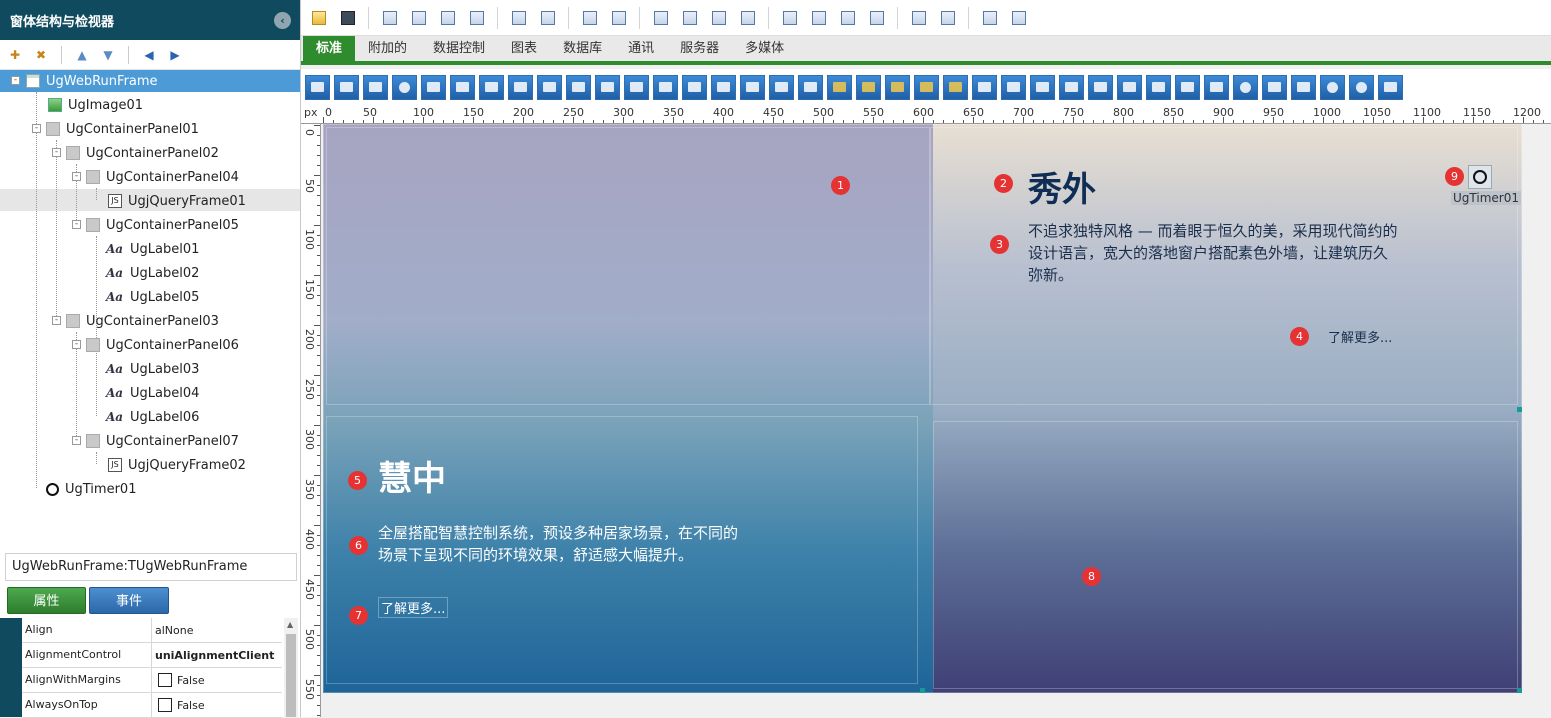  What do you see at coordinates (152, 393) in the screenshot?
I see `tree-node: Aa UgLabel04` at bounding box center [152, 393].